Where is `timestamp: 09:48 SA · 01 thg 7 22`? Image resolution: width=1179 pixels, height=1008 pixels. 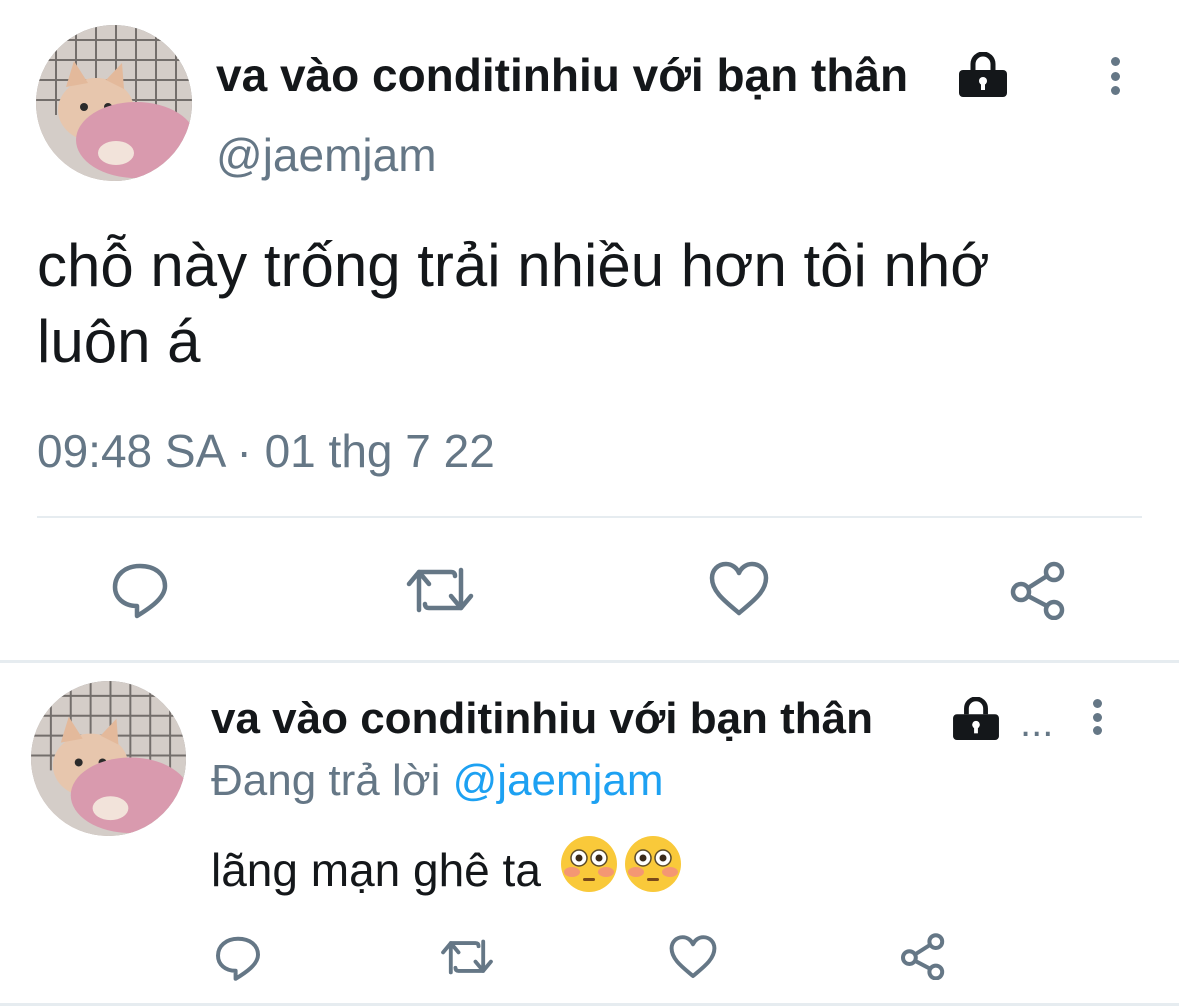 timestamp: 09:48 SA · 01 thg 7 22 is located at coordinates (266, 451).